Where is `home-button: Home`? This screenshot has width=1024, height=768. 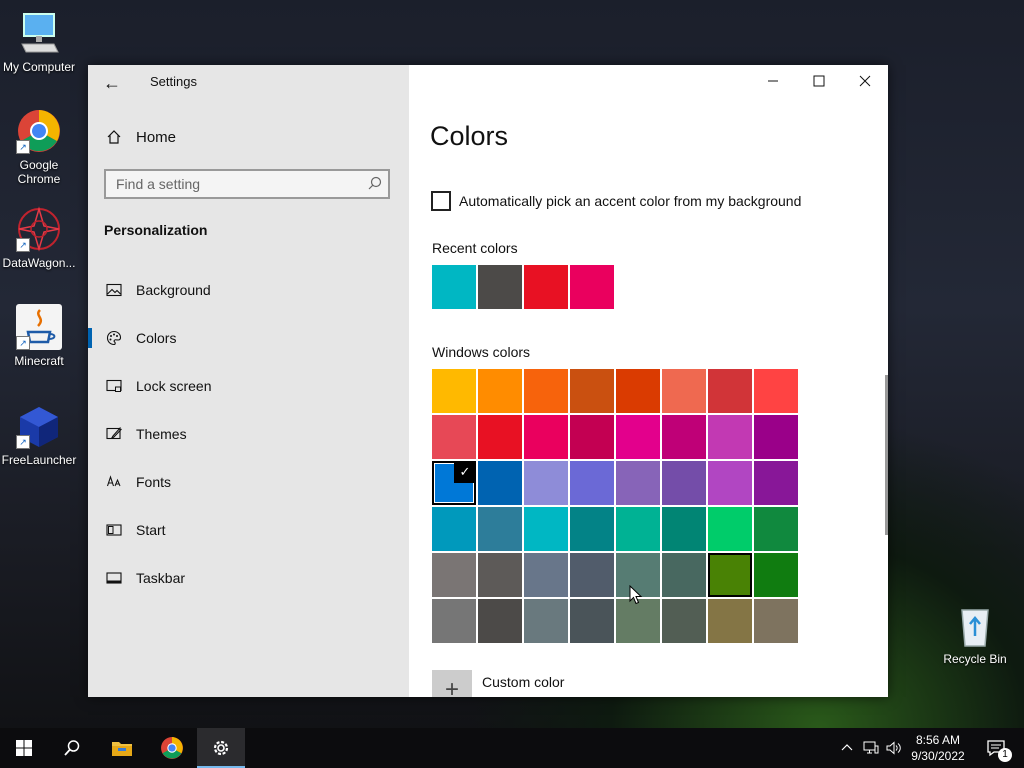
home-button: Home is located at coordinates (140, 137).